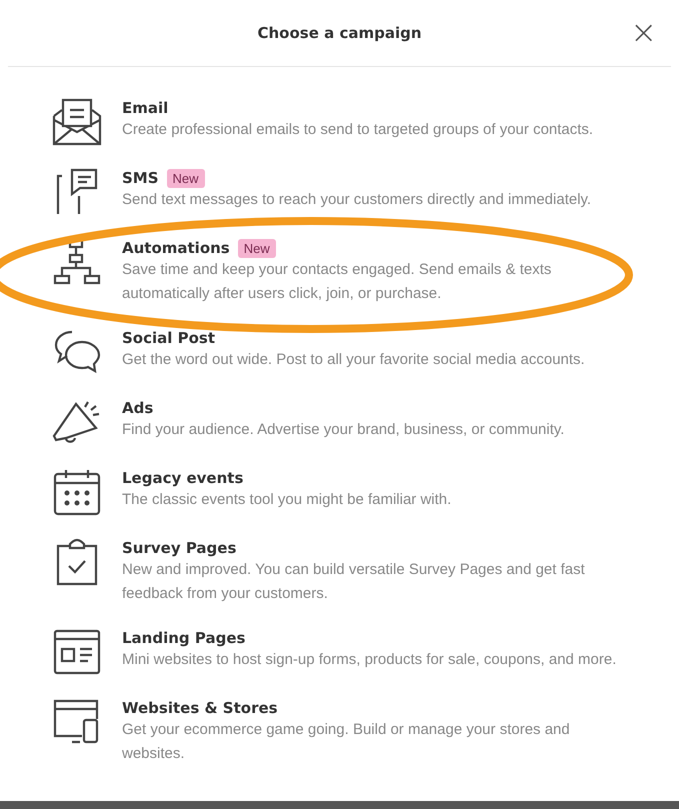 This screenshot has width=679, height=809. Describe the element at coordinates (183, 478) in the screenshot. I see `campaign-title: Legacy events` at that location.